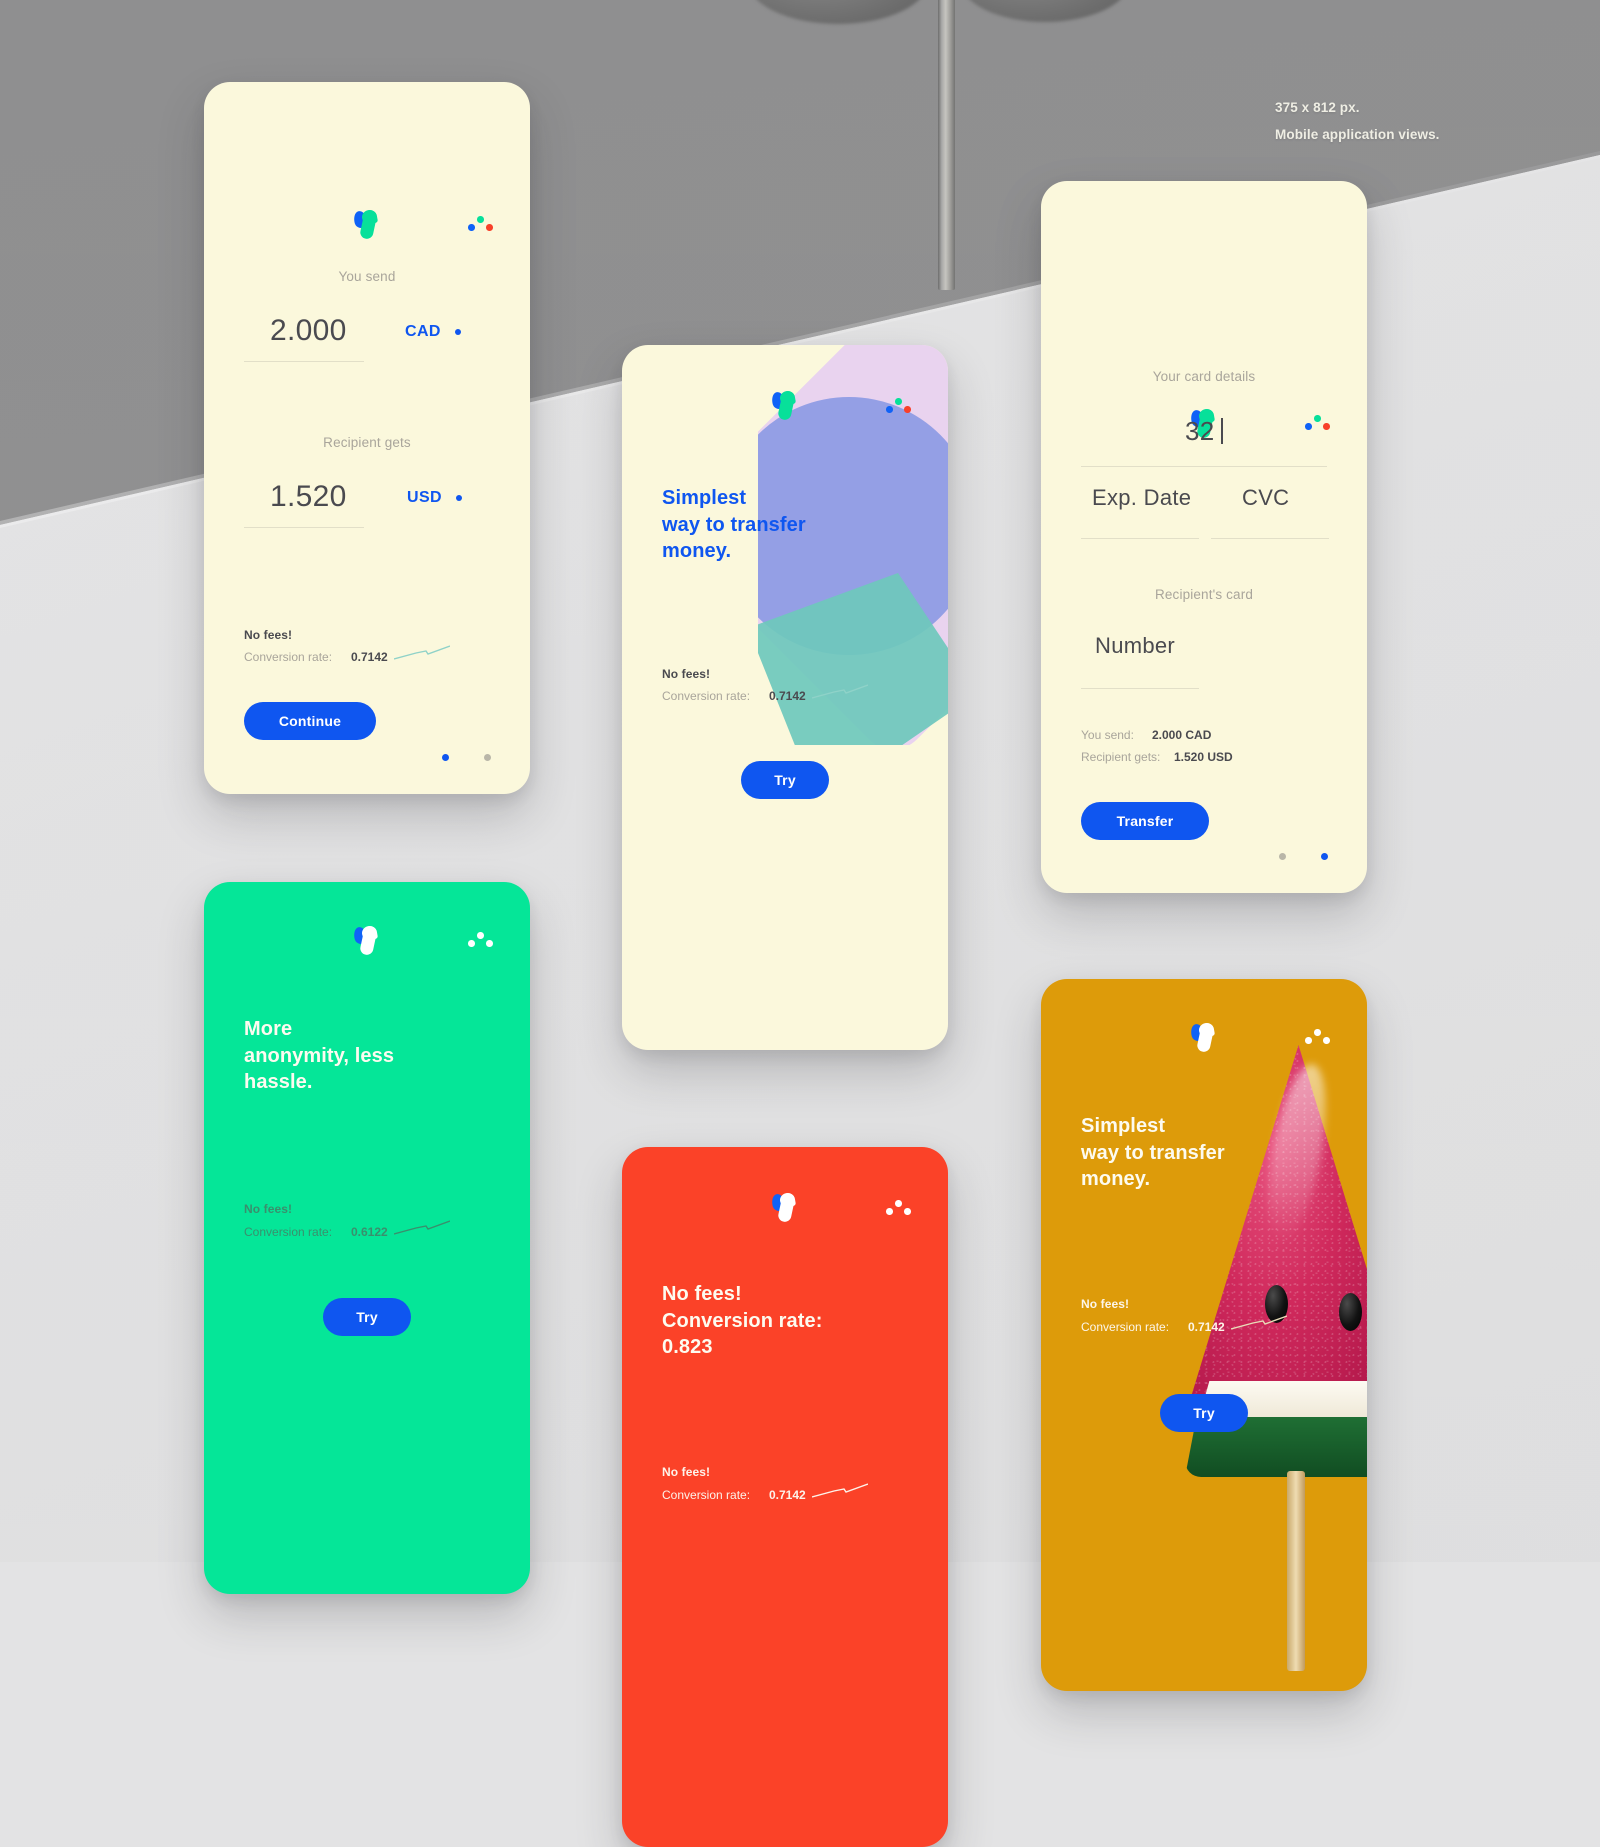 This screenshot has height=1847, width=1600. Describe the element at coordinates (1203, 757) in the screenshot. I see `summary-recipient-gets-value: 1.520 USD` at that location.